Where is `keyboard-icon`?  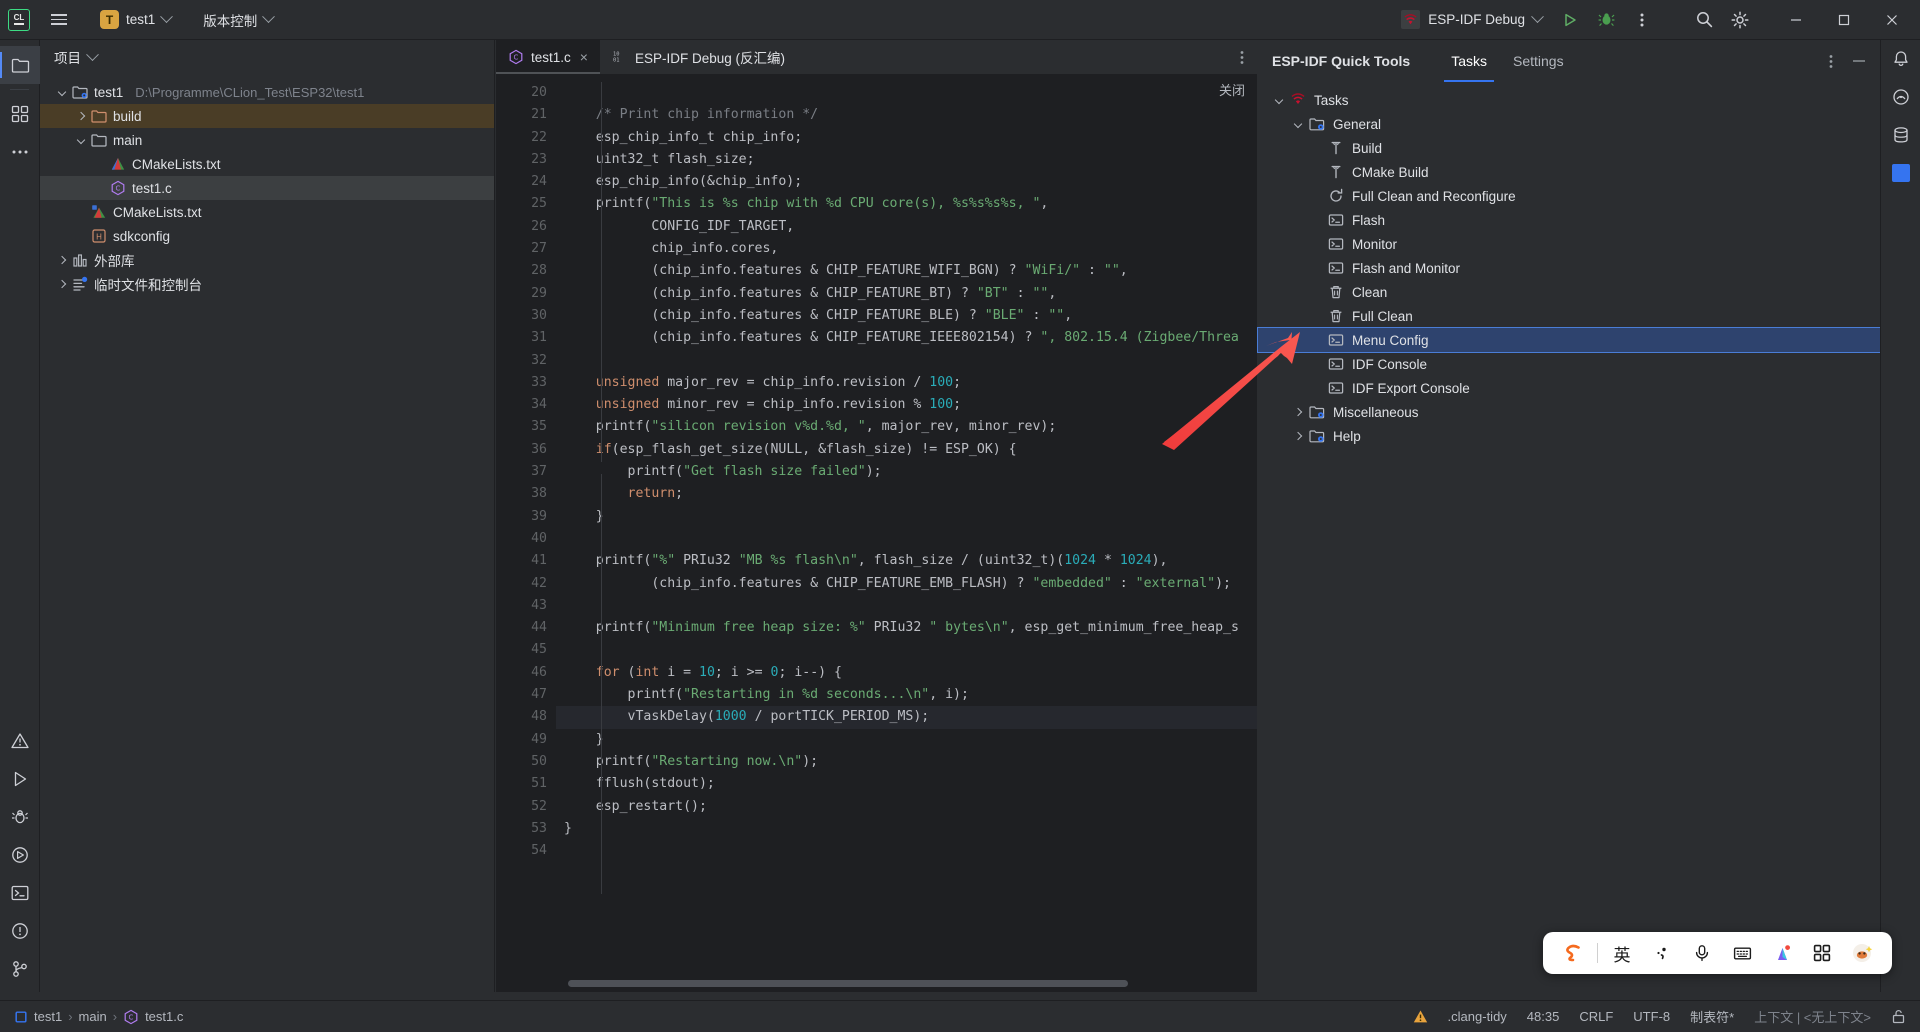 keyboard-icon is located at coordinates (1742, 953).